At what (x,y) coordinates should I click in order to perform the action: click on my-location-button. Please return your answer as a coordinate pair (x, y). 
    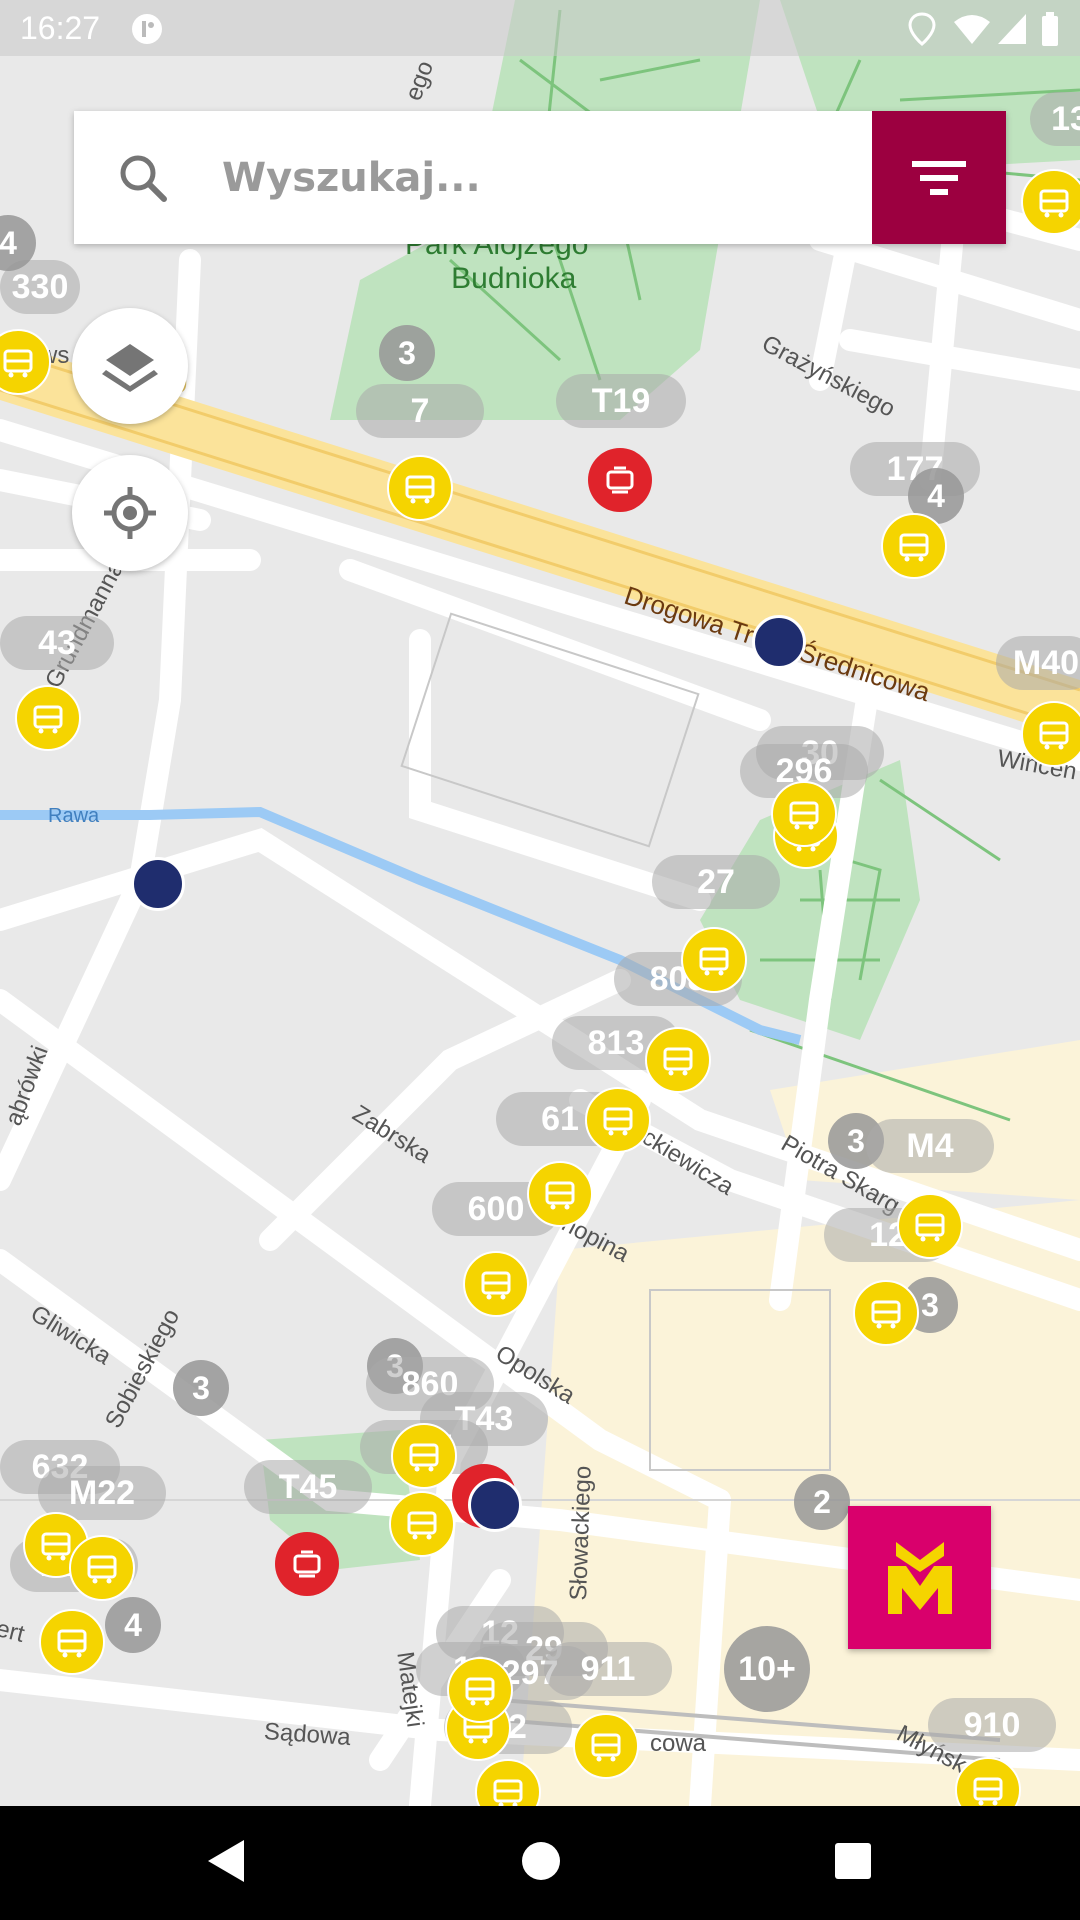
    Looking at the image, I should click on (130, 513).